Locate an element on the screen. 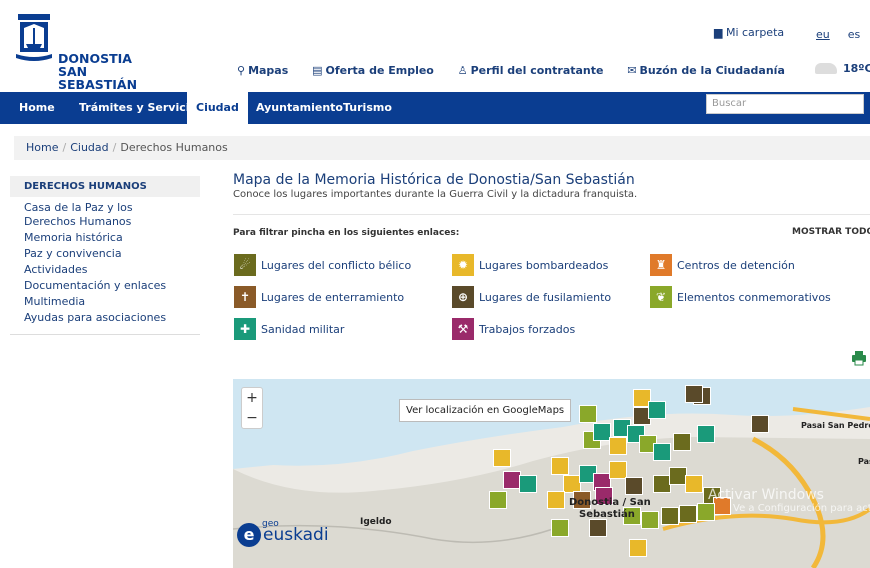 This screenshot has width=870, height=568. city-crest-icon is located at coordinates (34, 37).